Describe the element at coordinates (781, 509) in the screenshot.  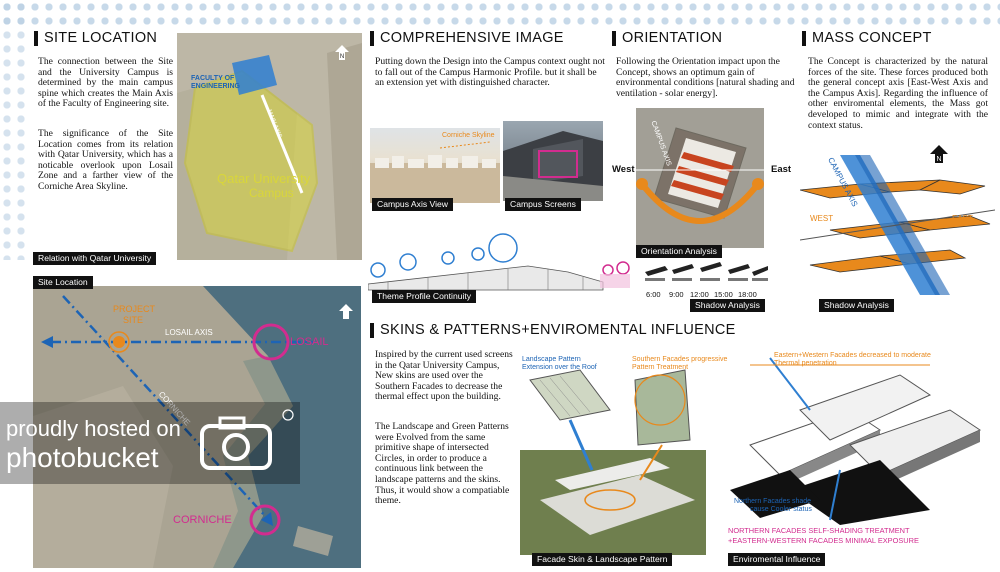
I see `north-note-line2: cause Cooler status` at that location.